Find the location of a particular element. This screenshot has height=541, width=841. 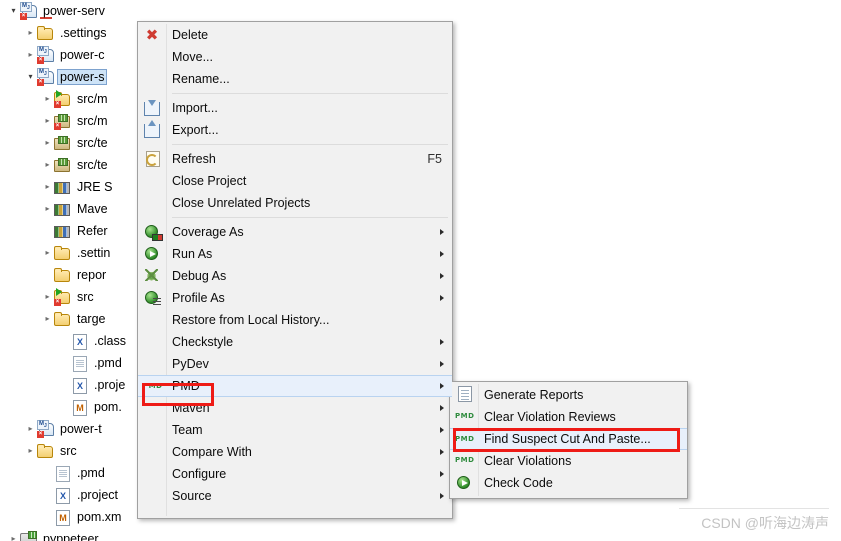

tree-item: Mpom. is located at coordinates (80, 407).